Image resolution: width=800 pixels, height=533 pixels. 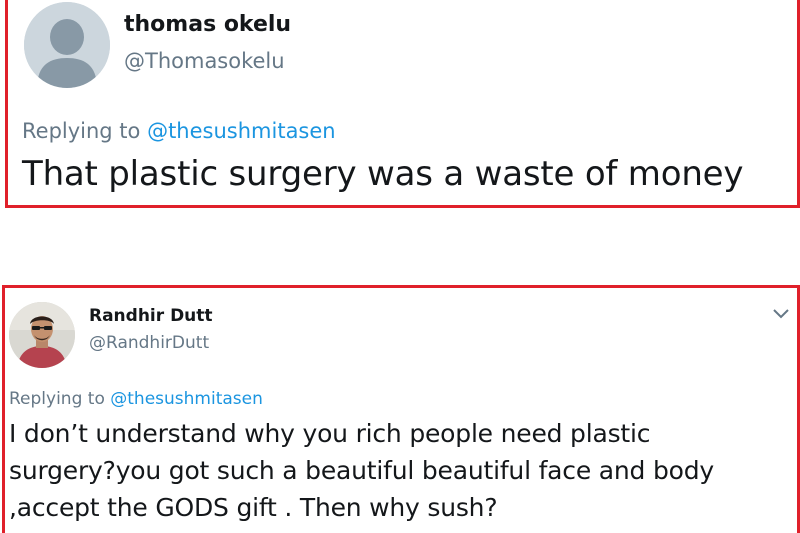 What do you see at coordinates (207, 24) in the screenshot?
I see `author-name: thomas okelu` at bounding box center [207, 24].